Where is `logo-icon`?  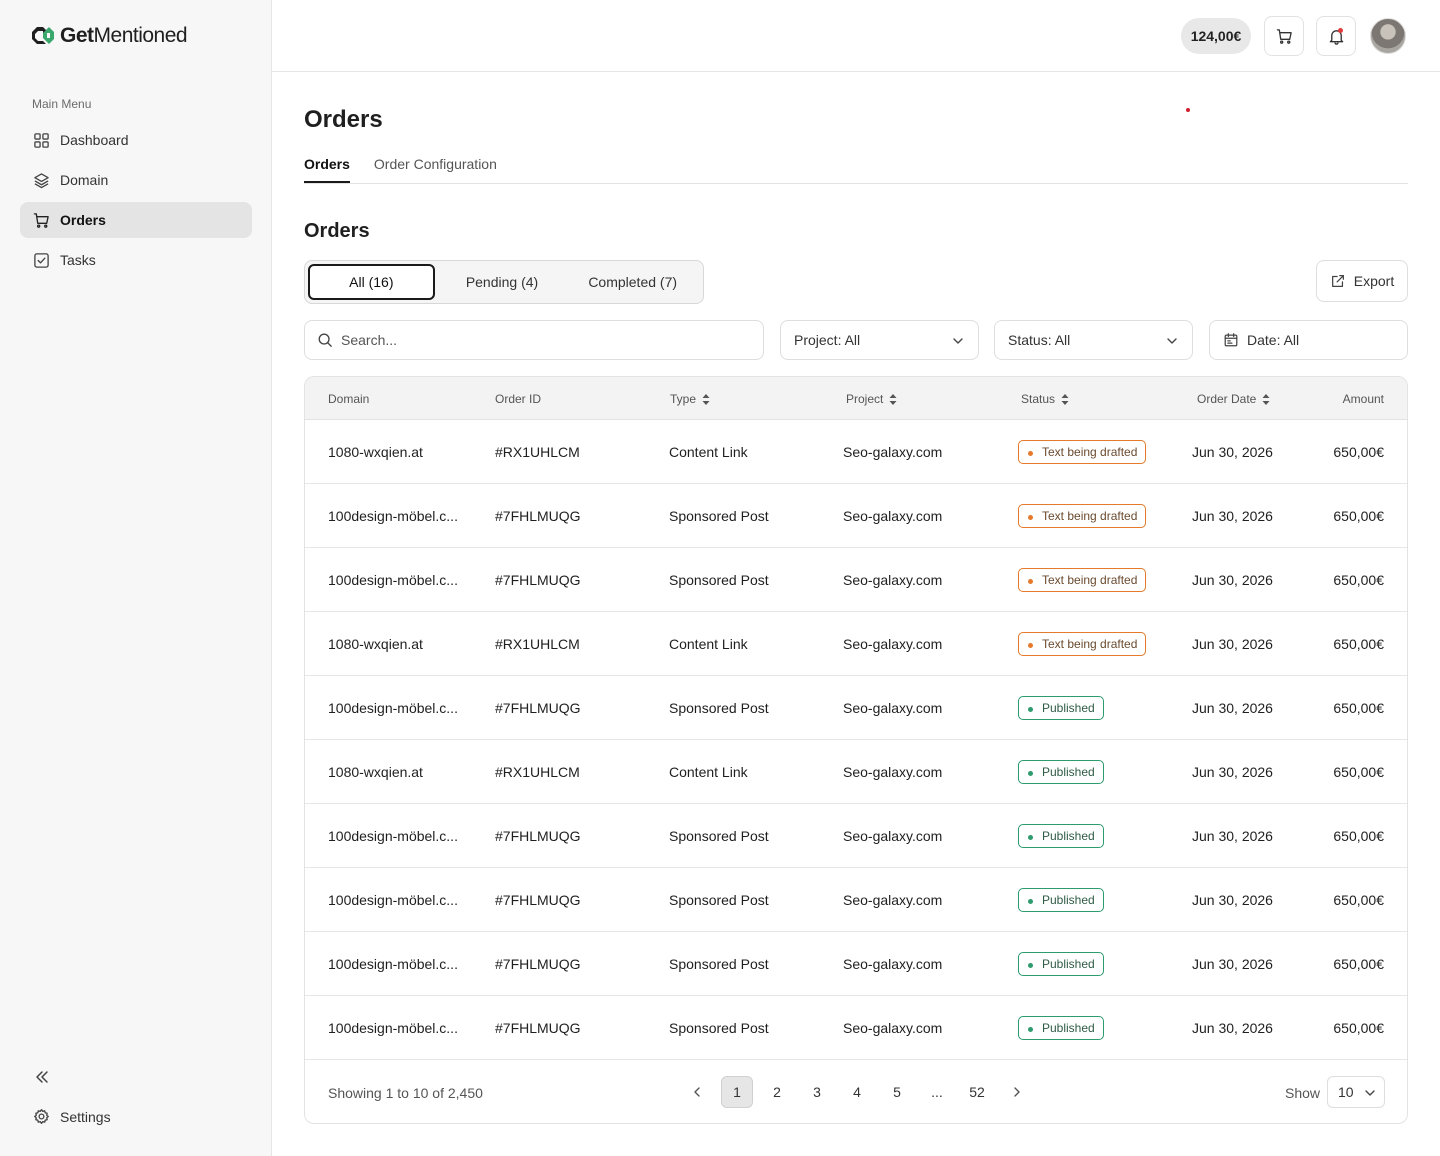
logo-icon is located at coordinates (43, 35).